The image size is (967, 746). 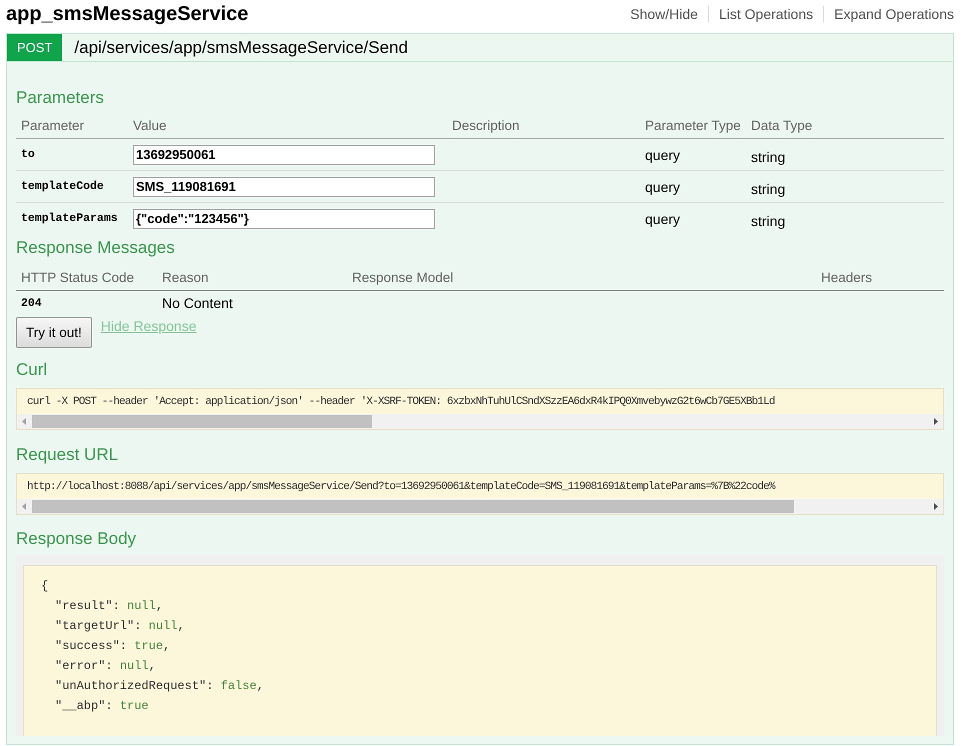 What do you see at coordinates (28, 154) in the screenshot?
I see `parameter-name: to` at bounding box center [28, 154].